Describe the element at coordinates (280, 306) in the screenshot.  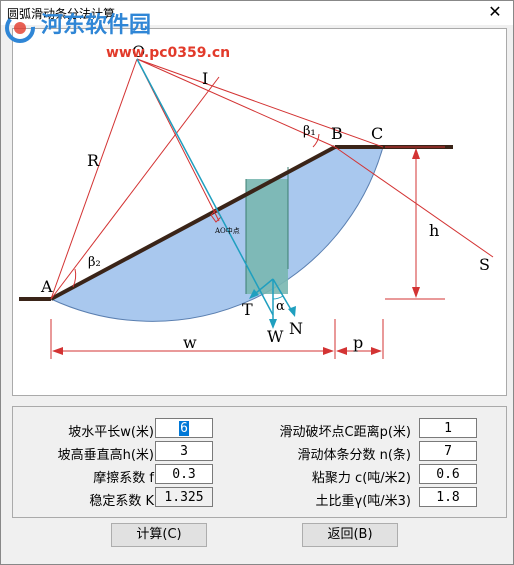
I see `label-alpha: α` at that location.